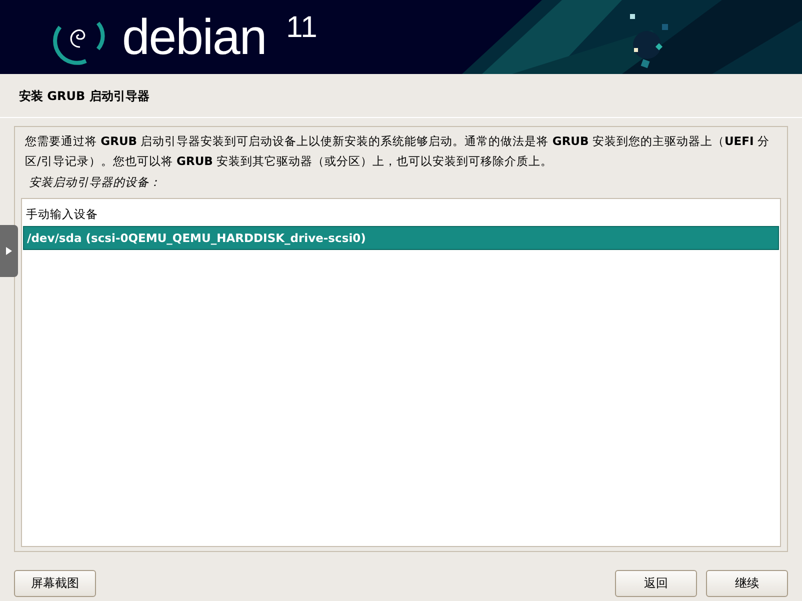 Image resolution: width=802 pixels, height=601 pixels. What do you see at coordinates (747, 583) in the screenshot?
I see `continue-button: 继续` at bounding box center [747, 583].